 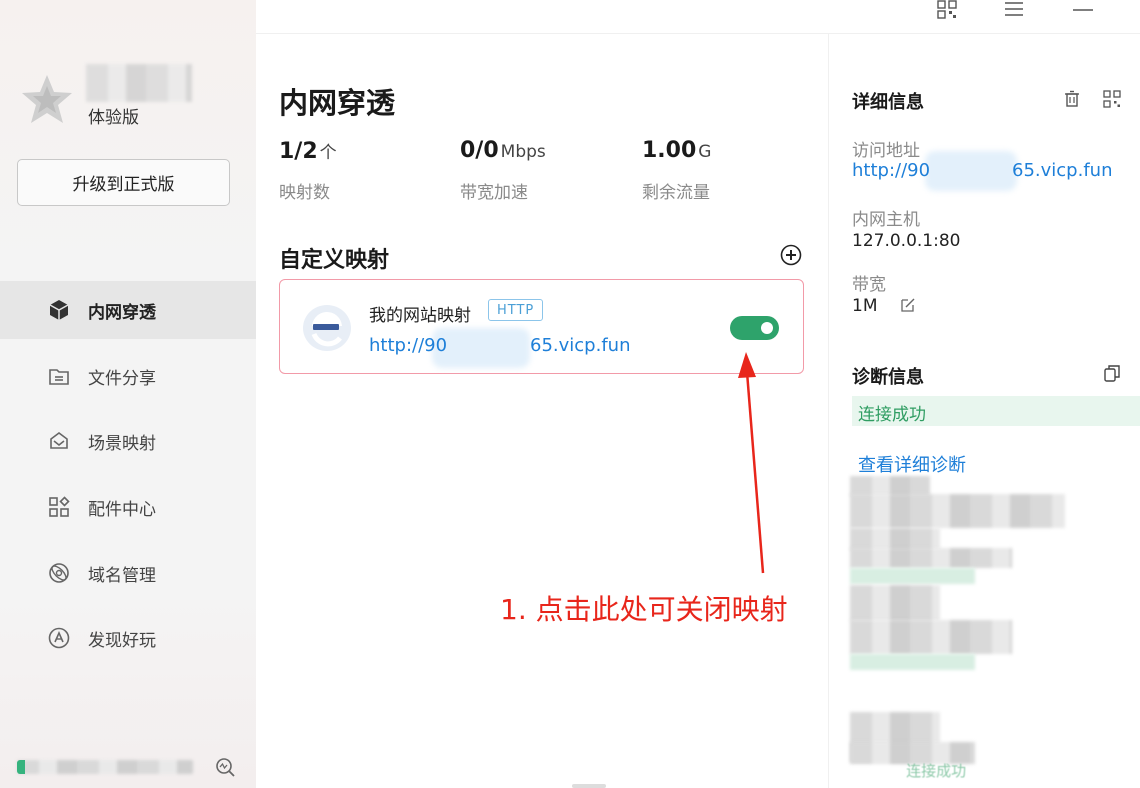 What do you see at coordinates (308, 170) in the screenshot?
I see `stat-mapping-count: 1/2 个 映射数` at bounding box center [308, 170].